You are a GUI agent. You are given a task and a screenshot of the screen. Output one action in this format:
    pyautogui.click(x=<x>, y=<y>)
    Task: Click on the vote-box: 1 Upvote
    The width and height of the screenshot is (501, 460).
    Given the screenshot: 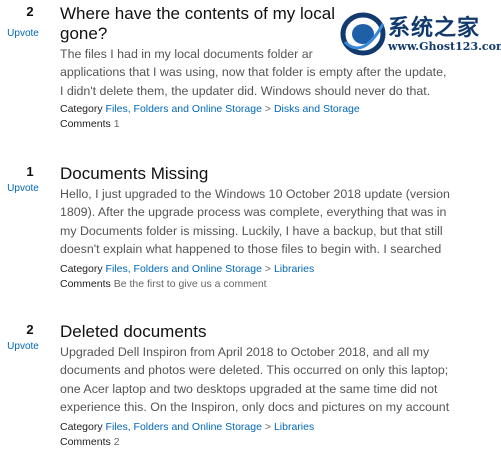 What is the action you would take?
    pyautogui.click(x=23, y=180)
    